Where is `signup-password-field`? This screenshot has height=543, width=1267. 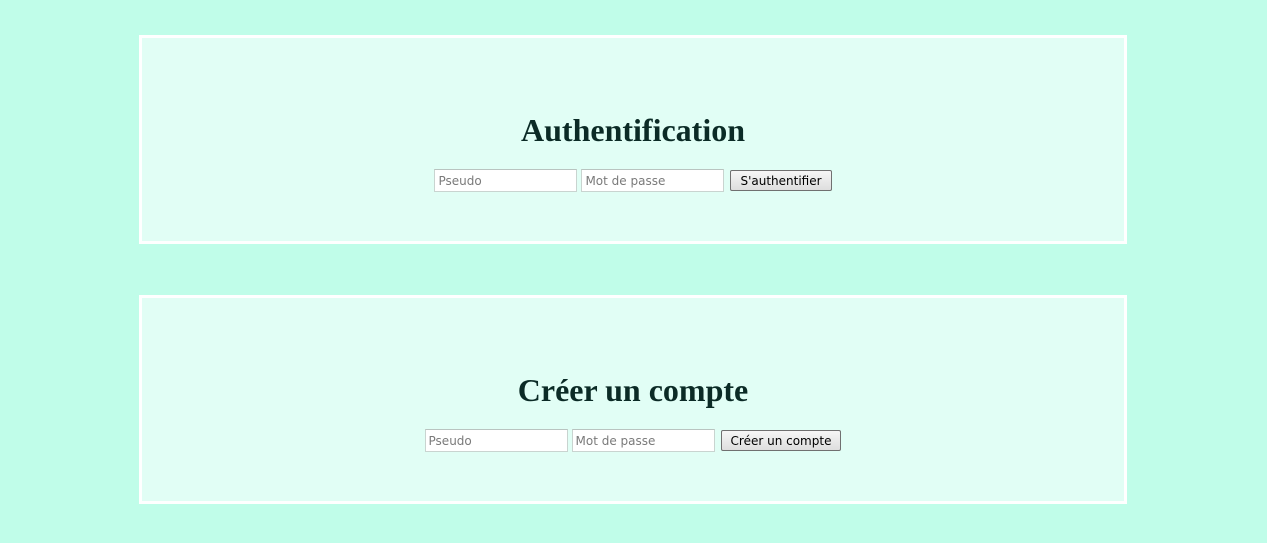 signup-password-field is located at coordinates (643, 440).